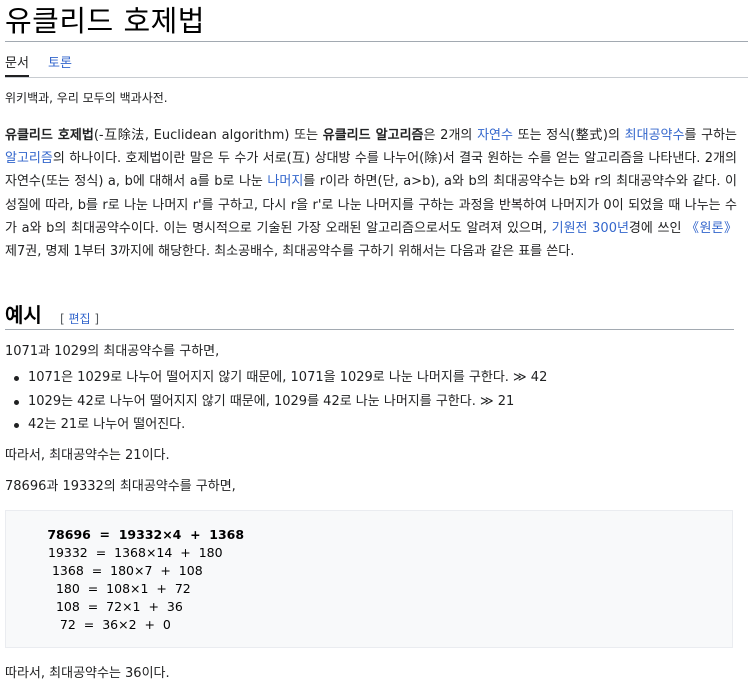  Describe the element at coordinates (105, 21) in the screenshot. I see `page-title: 유클리드 호제법` at that location.